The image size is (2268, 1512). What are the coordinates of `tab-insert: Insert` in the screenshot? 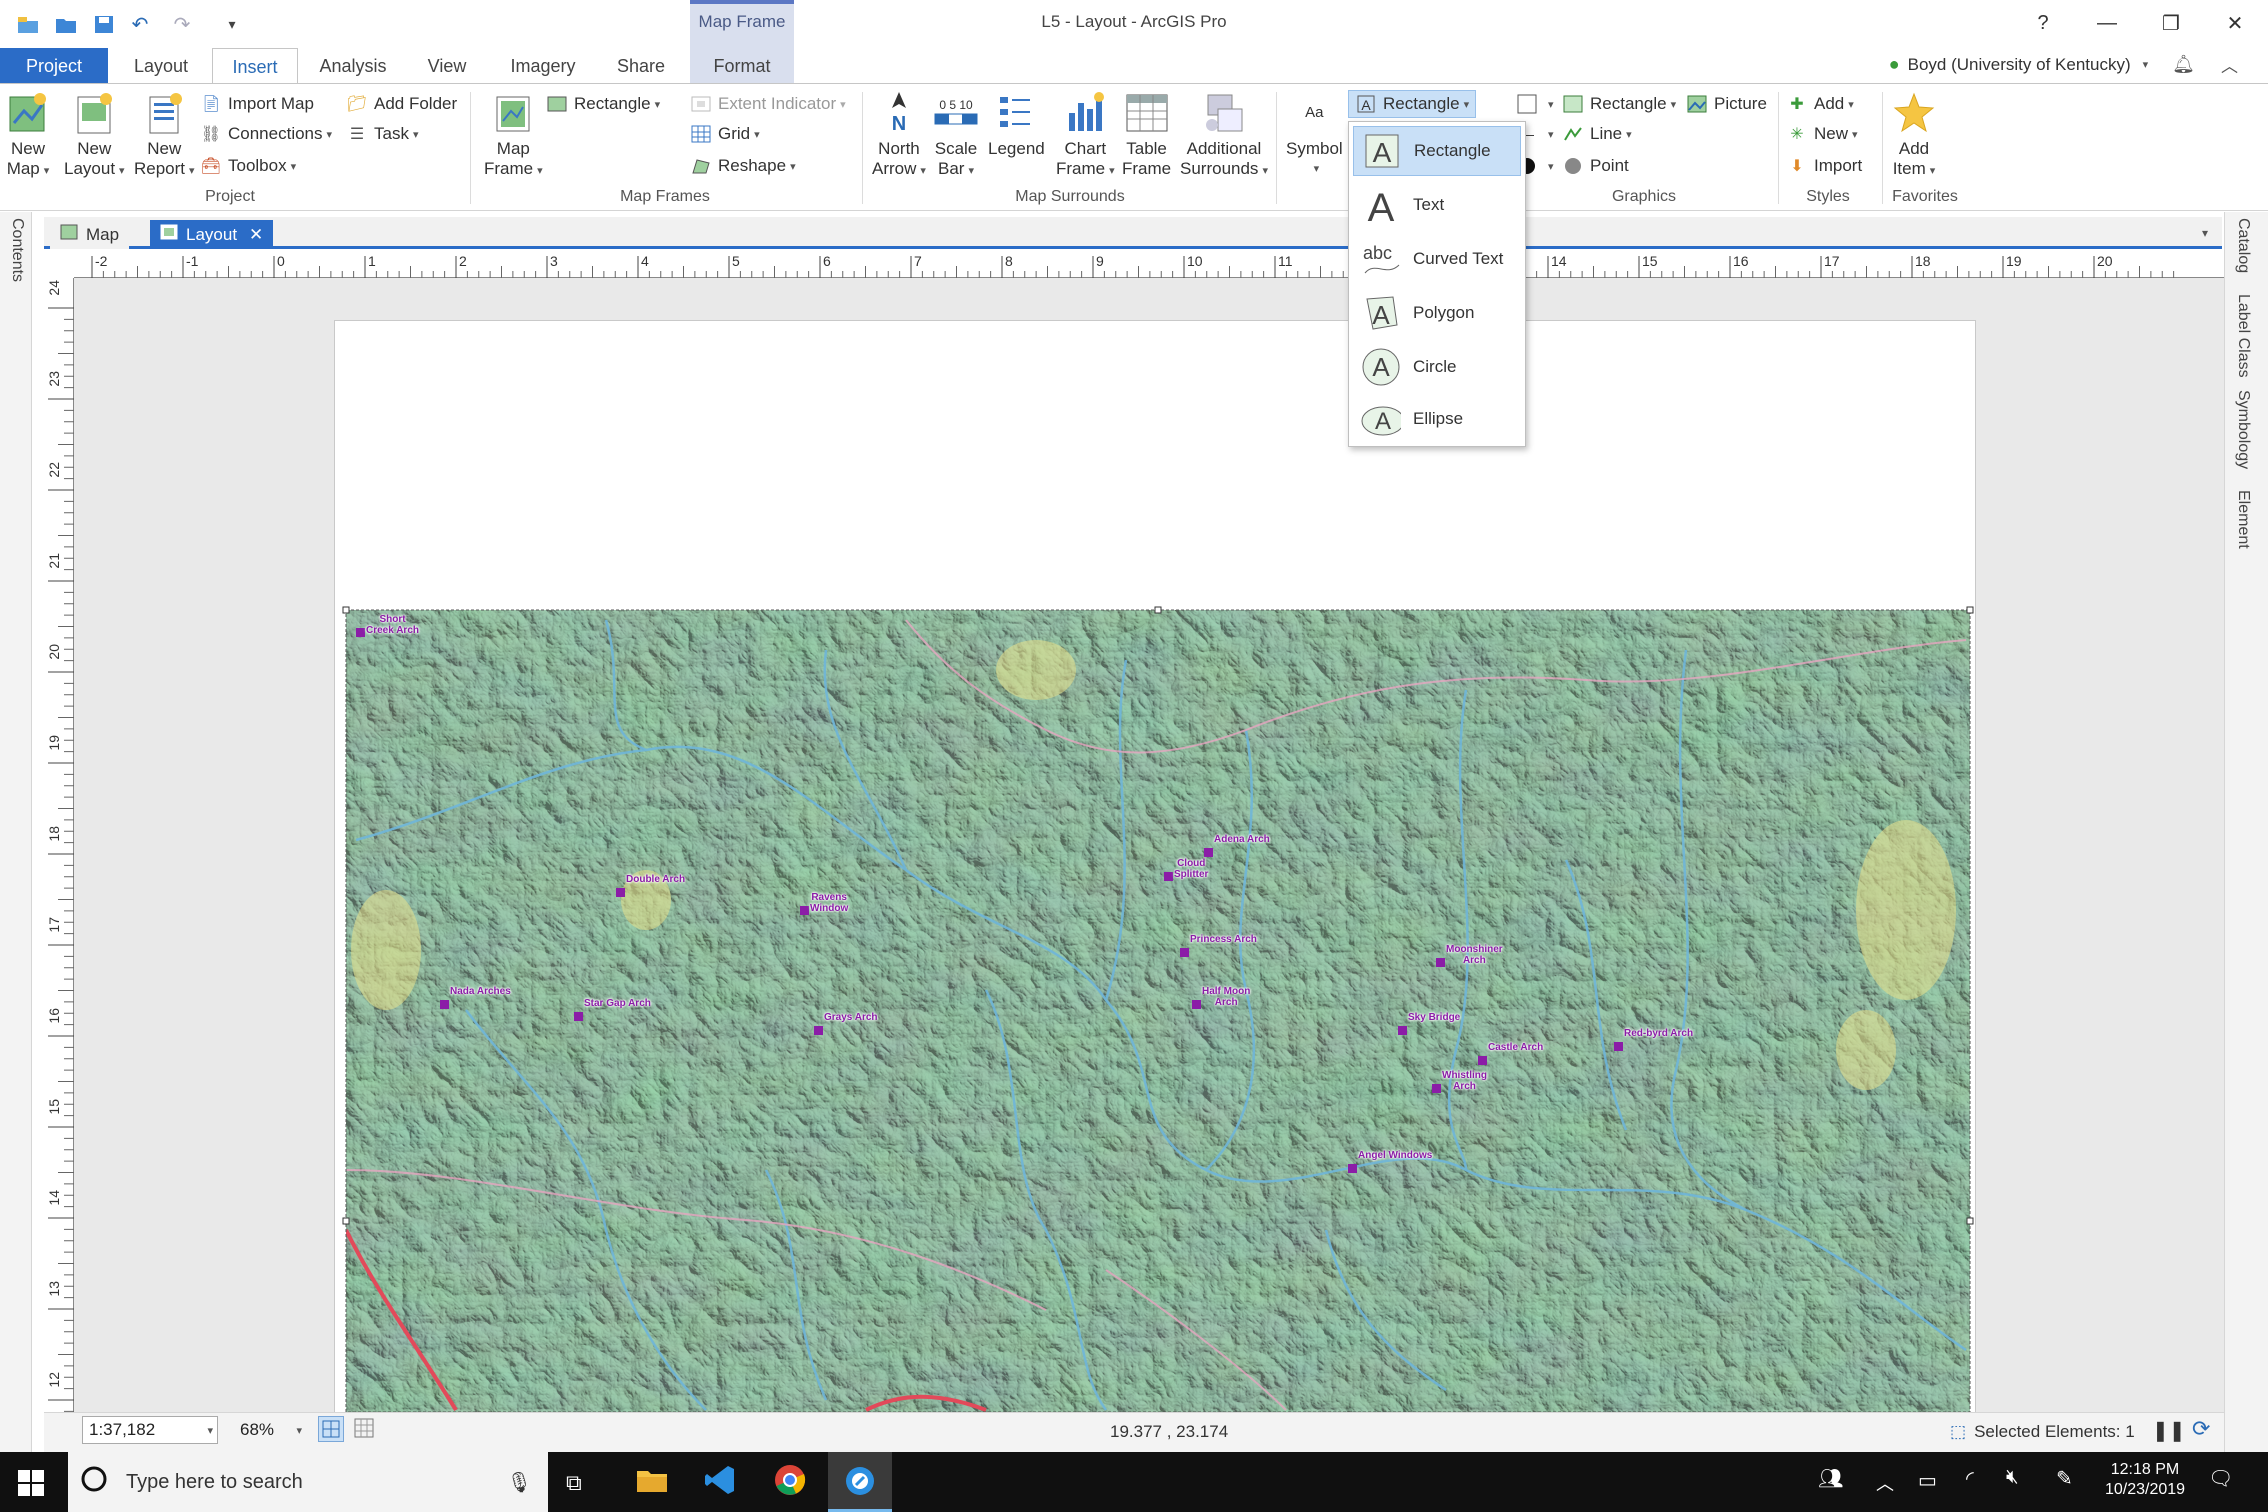 It's located at (255, 67).